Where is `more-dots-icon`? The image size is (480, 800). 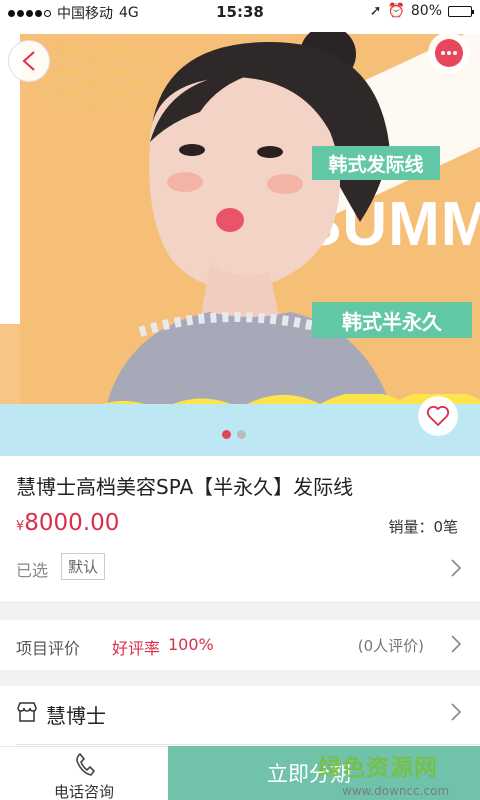
more-dots-icon is located at coordinates (449, 53).